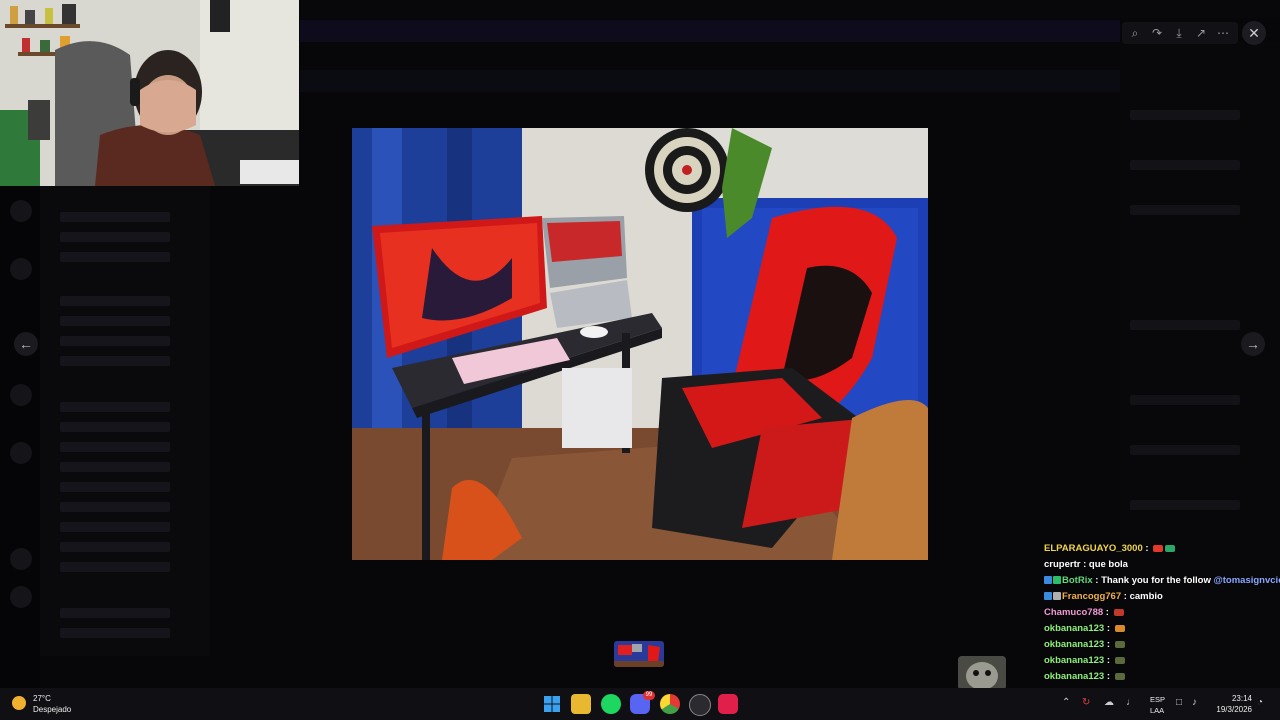 This screenshot has width=1280, height=720. What do you see at coordinates (1162, 613) in the screenshot?
I see `chat-message: Chamuco788 :` at bounding box center [1162, 613].